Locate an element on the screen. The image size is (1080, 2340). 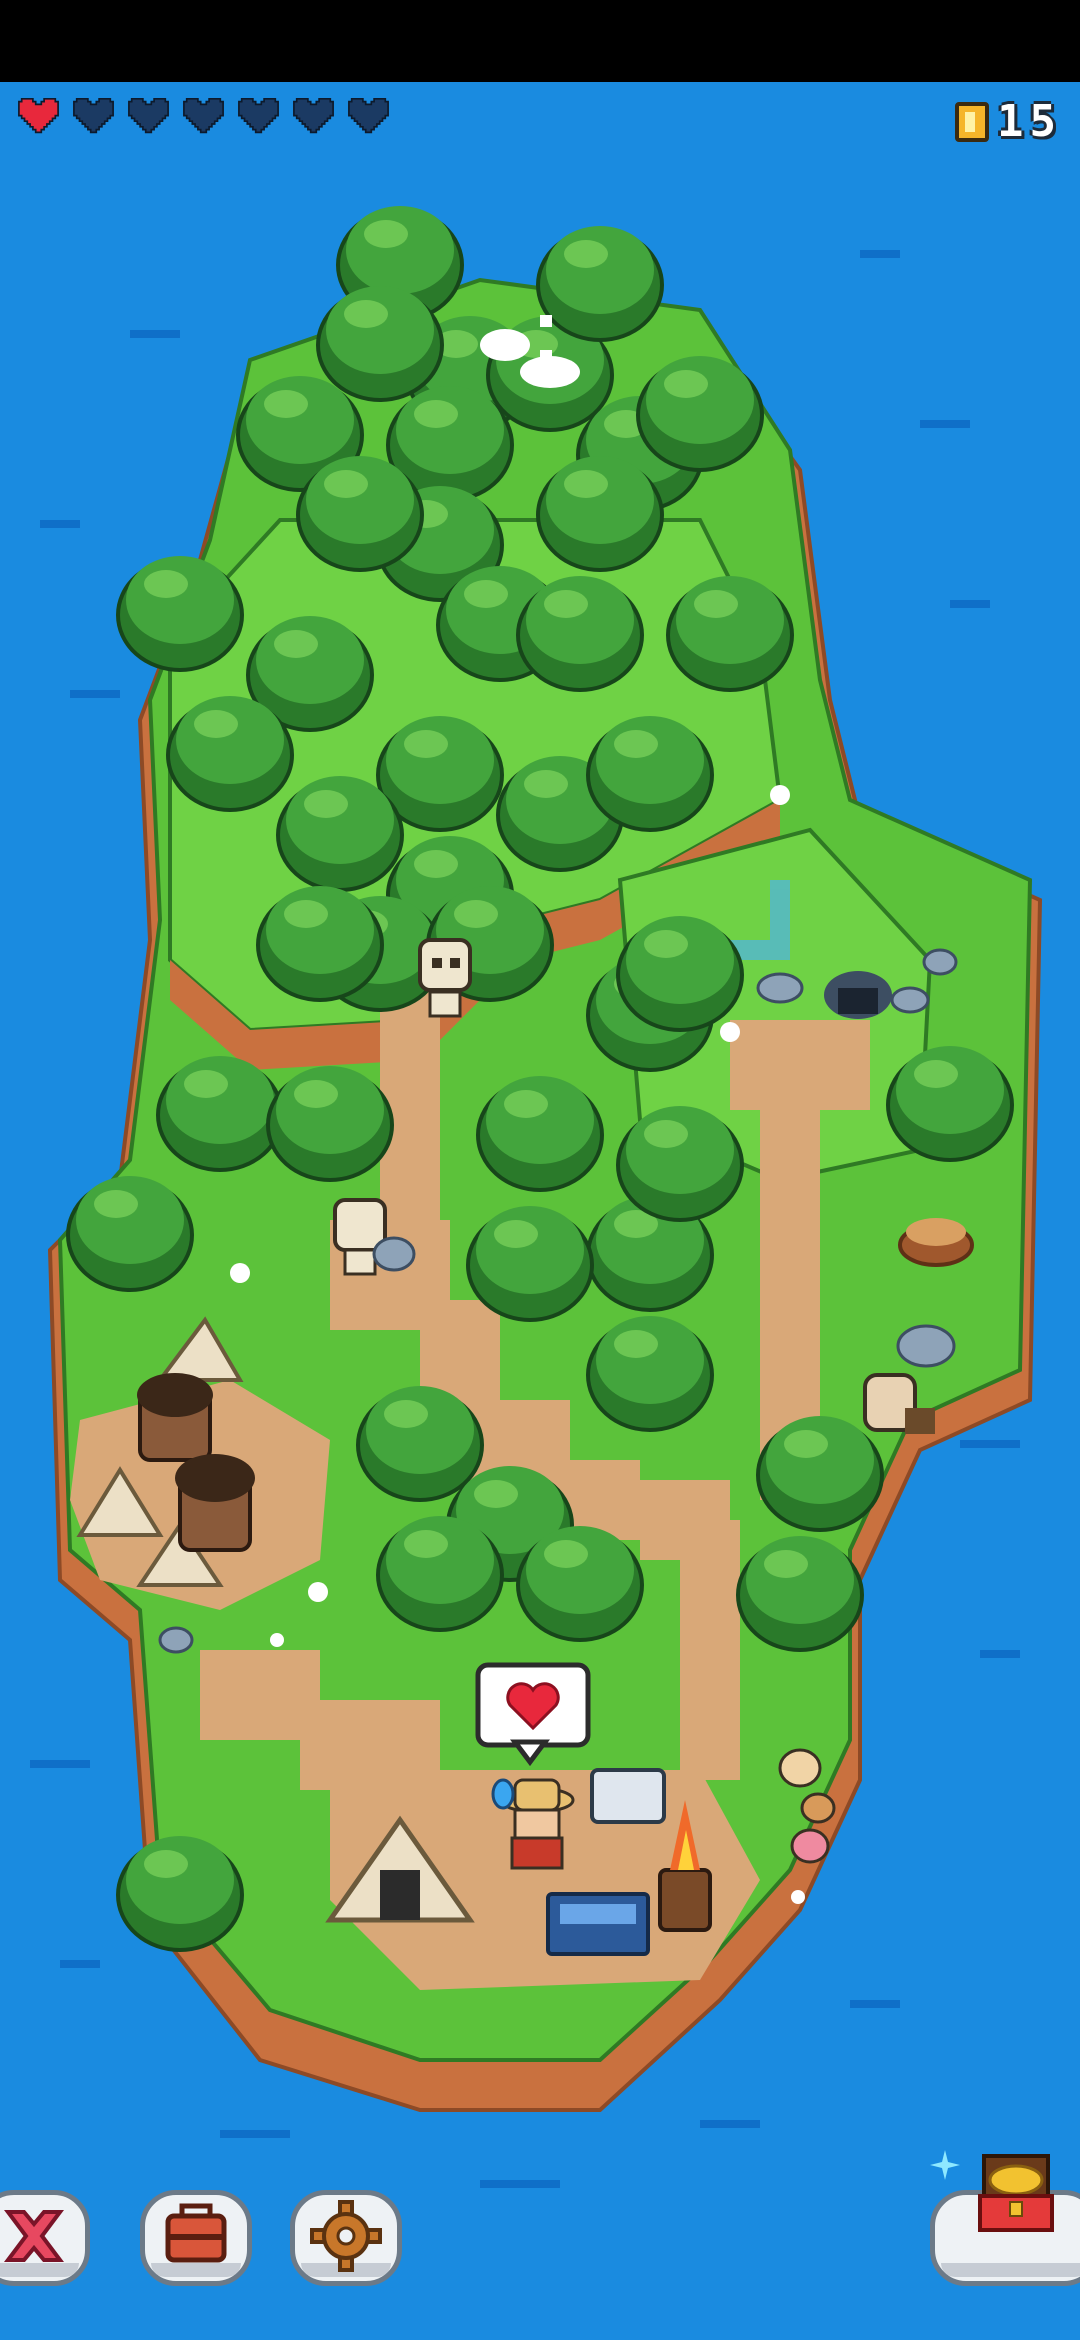
treasure-button is located at coordinates (1005, 2220).